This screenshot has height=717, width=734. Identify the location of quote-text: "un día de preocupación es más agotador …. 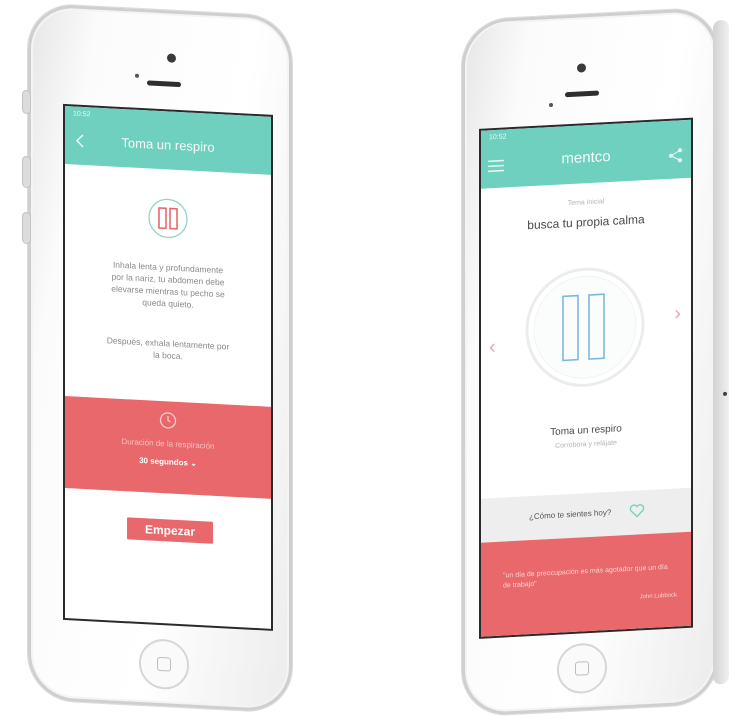
(585, 576).